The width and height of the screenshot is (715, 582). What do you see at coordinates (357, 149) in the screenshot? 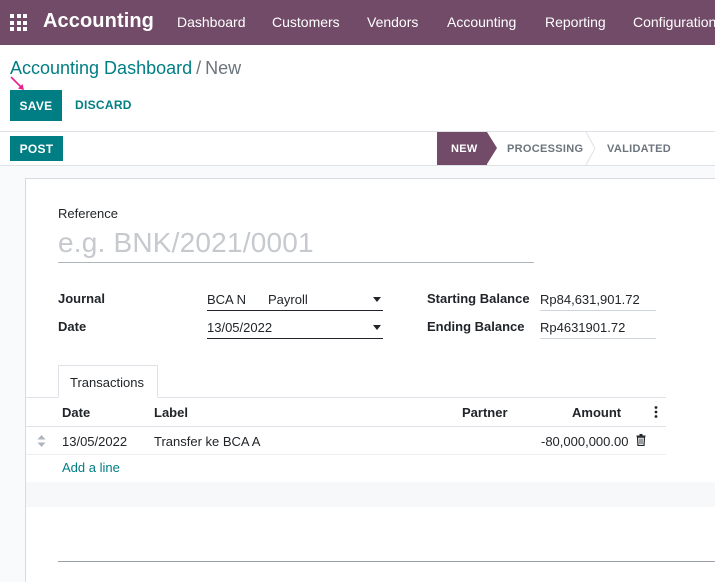
I see `status-bar: POST NEW PROCESSING VALIDATED` at bounding box center [357, 149].